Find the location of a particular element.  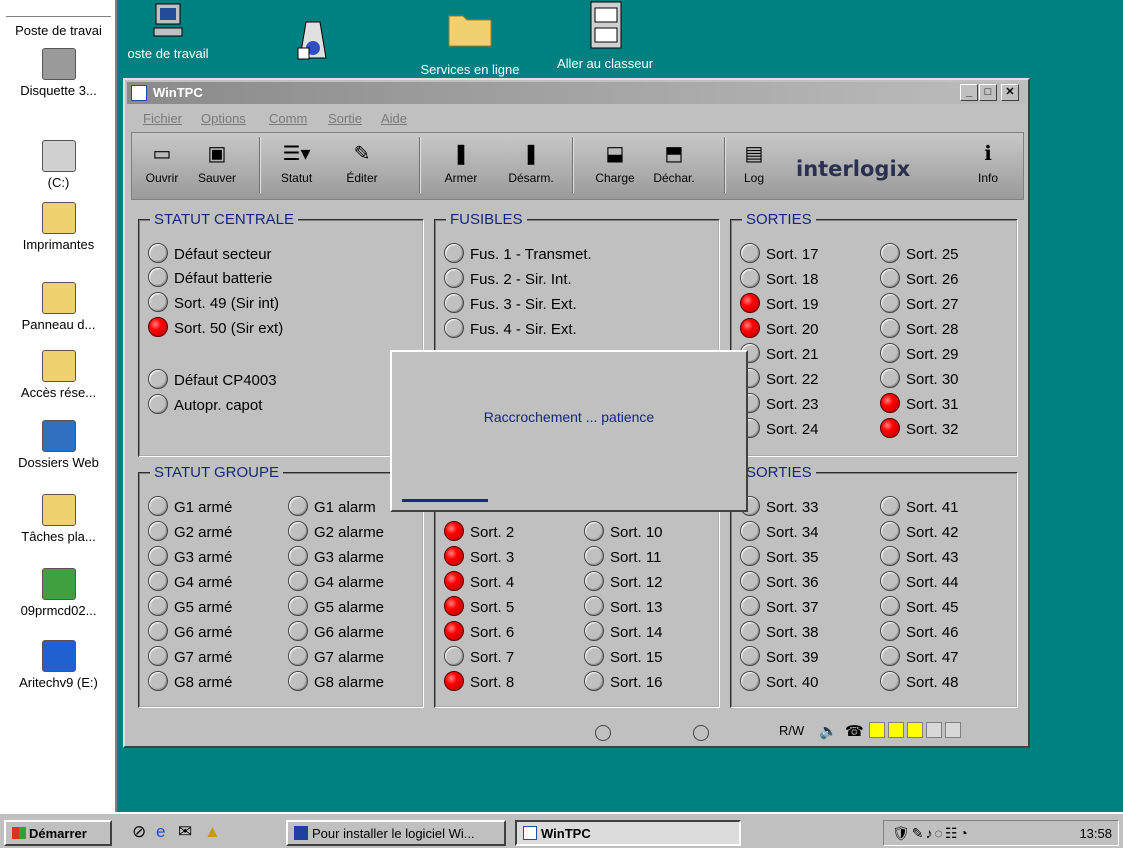

info-icon: ℹ is located at coordinates (988, 154).